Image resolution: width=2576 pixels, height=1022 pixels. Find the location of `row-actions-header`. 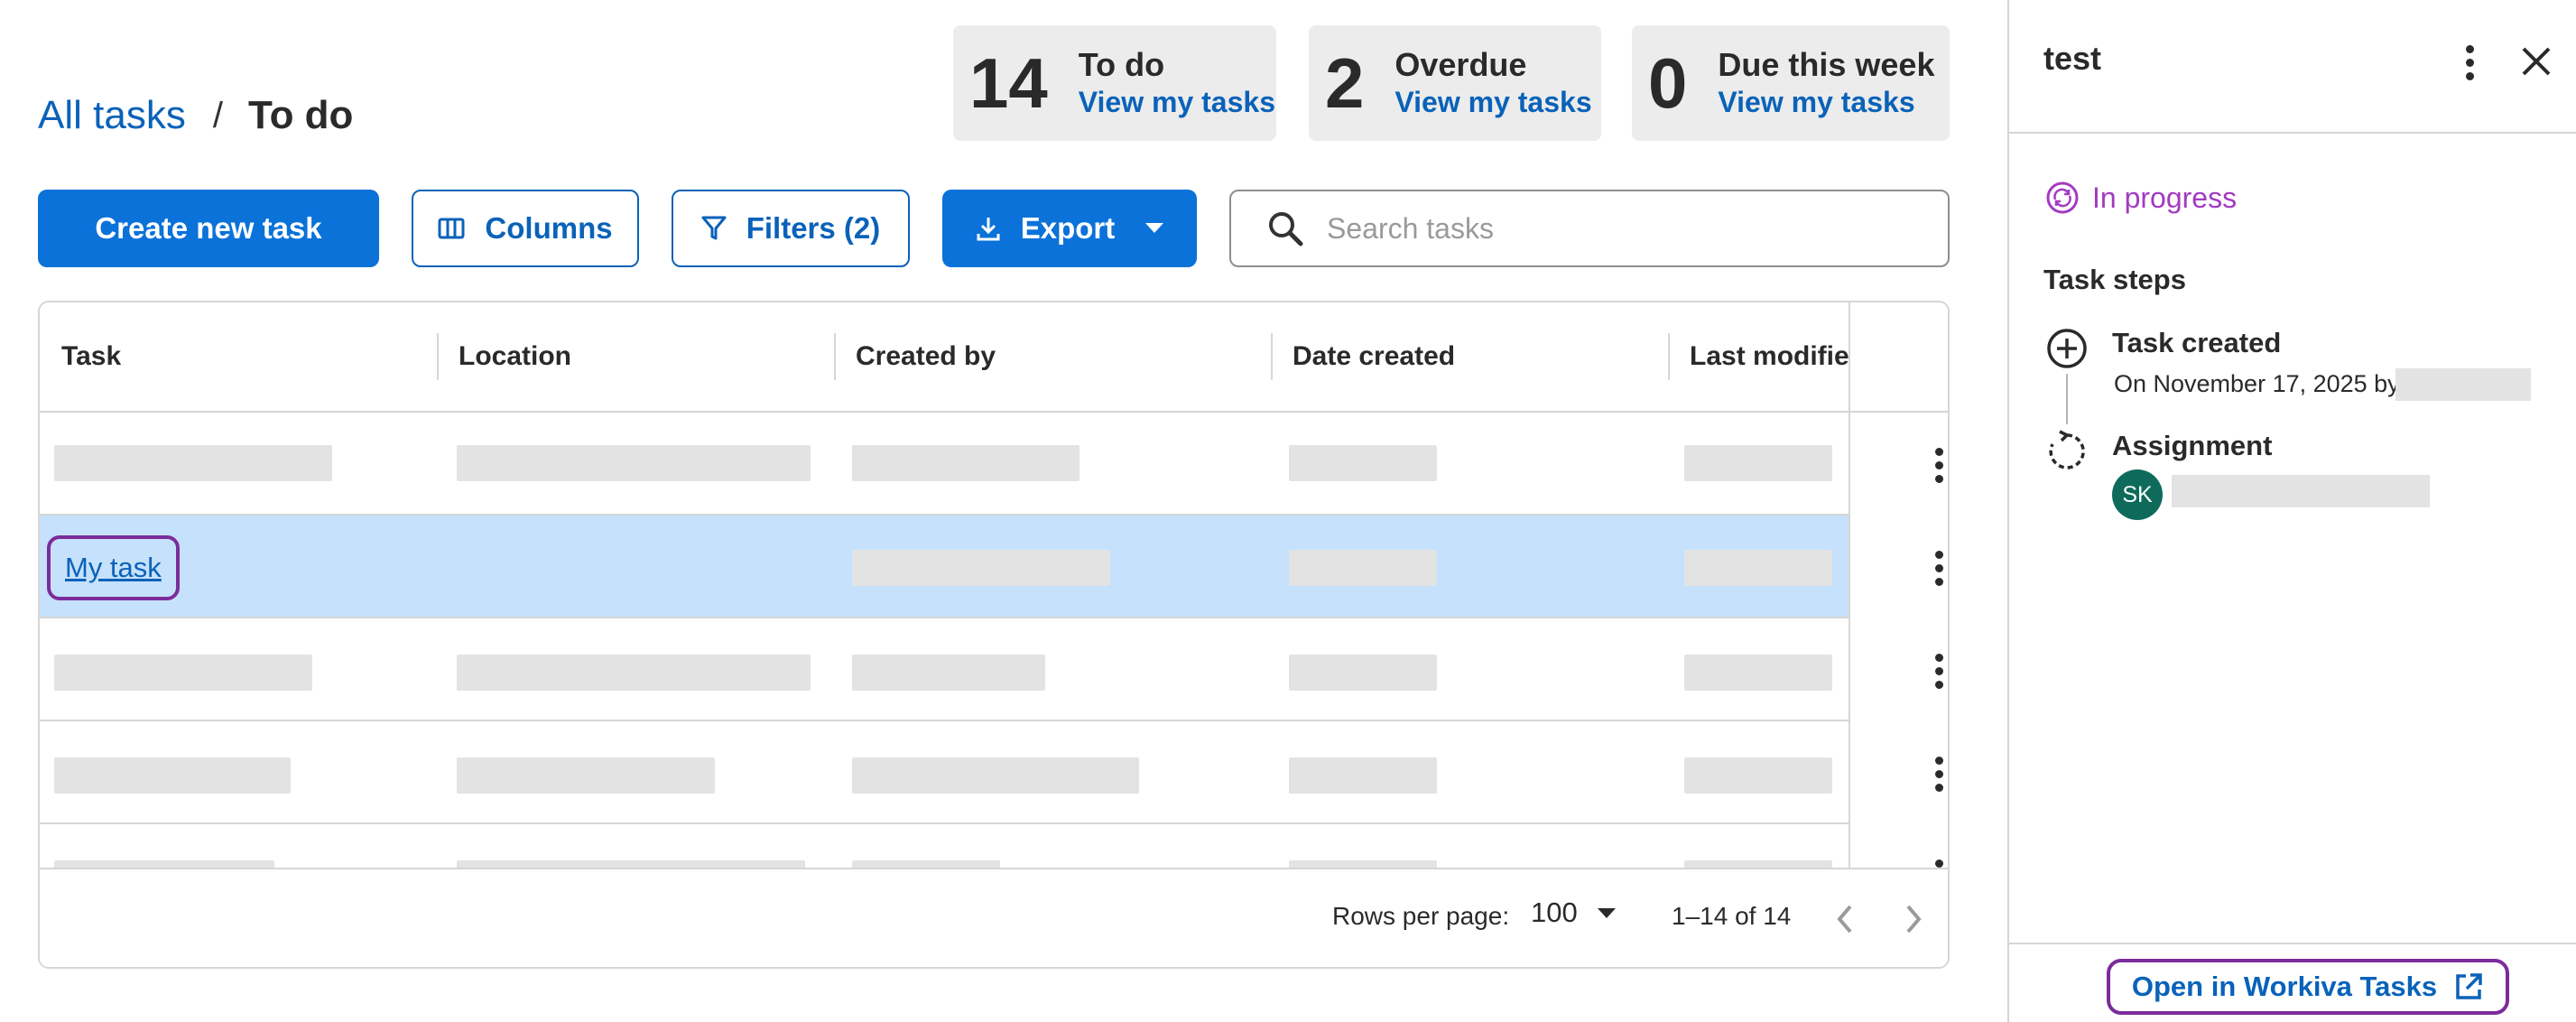

row-actions-header is located at coordinates (1899, 357).